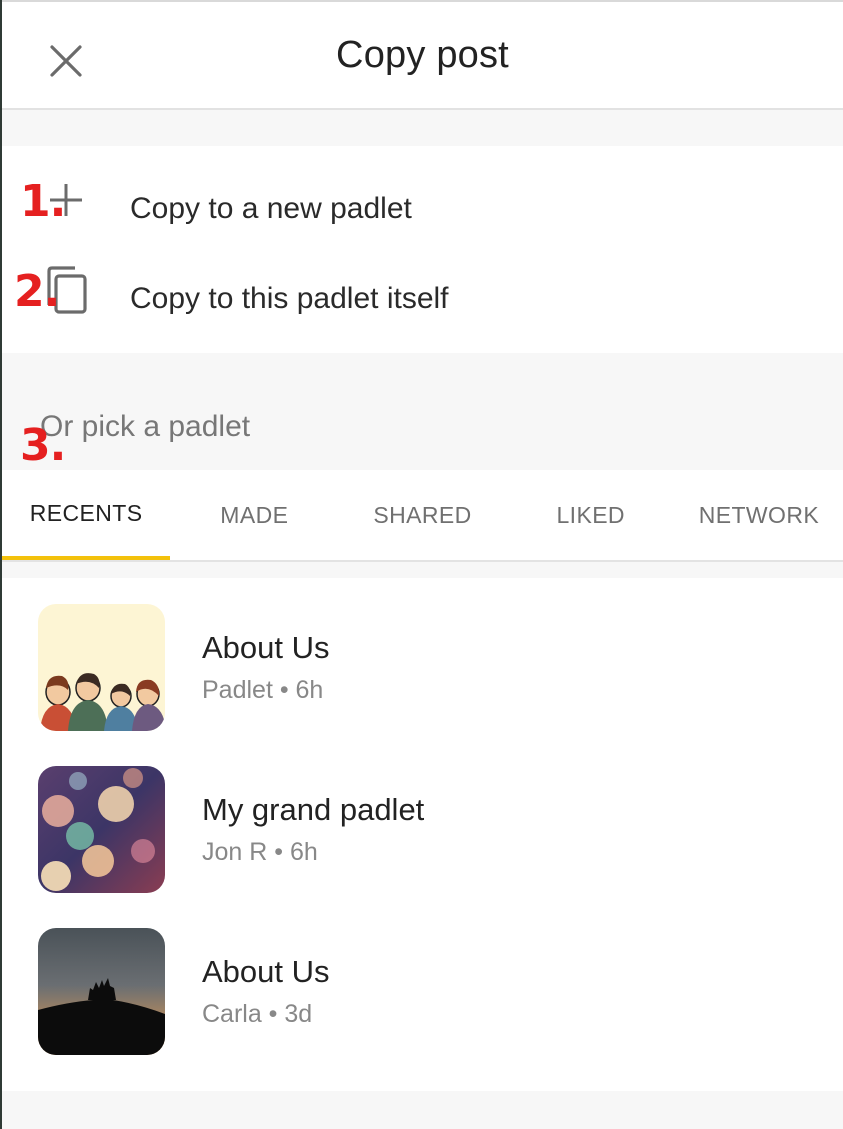 Image resolution: width=843 pixels, height=1129 pixels. I want to click on page-title: Copy post, so click(422, 55).